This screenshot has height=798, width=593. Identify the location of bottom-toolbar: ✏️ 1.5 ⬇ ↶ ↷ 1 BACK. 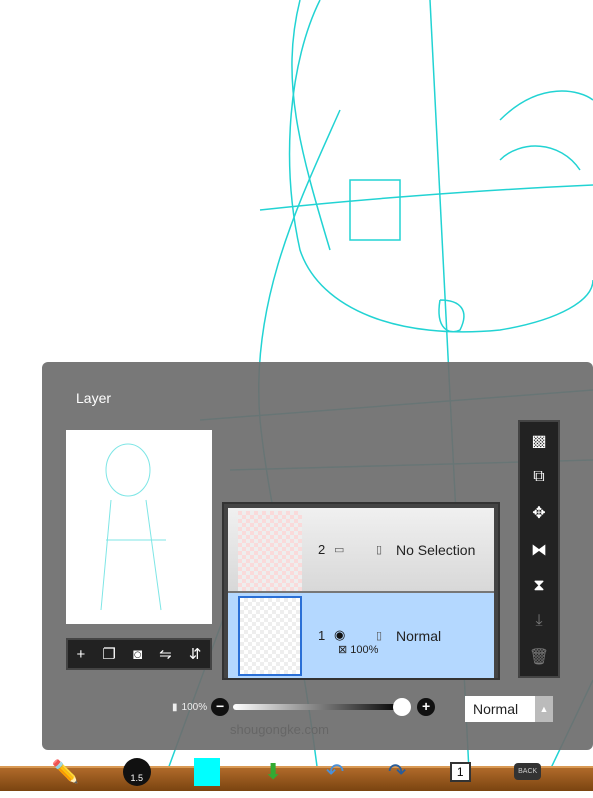
(296, 771).